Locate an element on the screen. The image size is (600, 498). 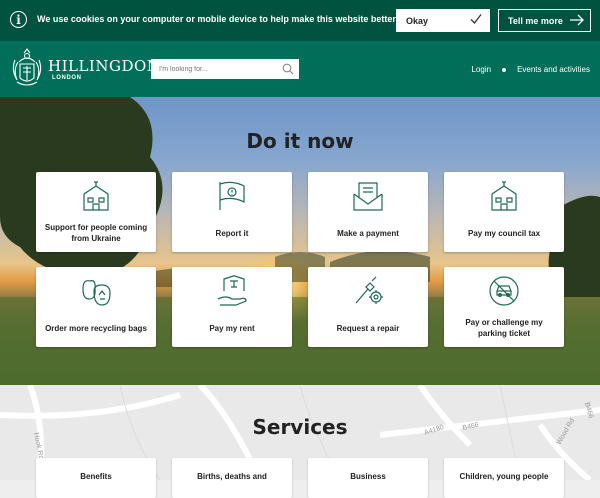
repair-tools-icon is located at coordinates (369, 290).